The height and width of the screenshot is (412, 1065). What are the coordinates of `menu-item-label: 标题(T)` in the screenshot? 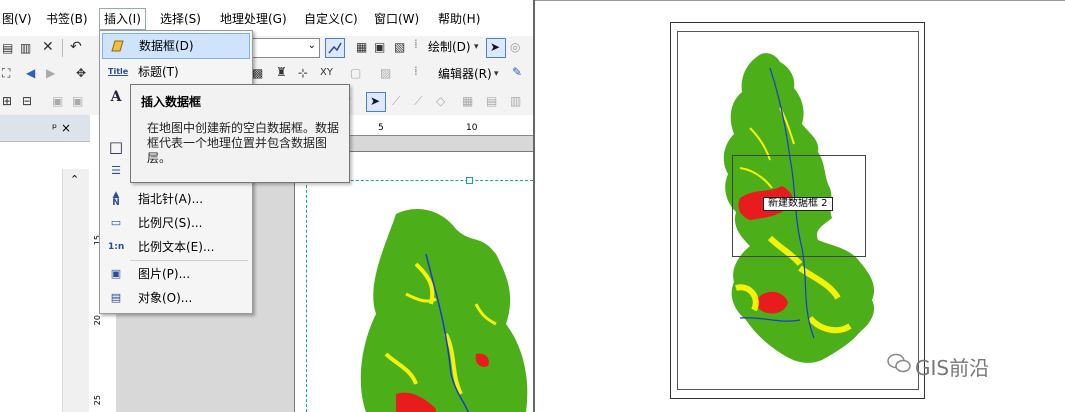 It's located at (158, 72).